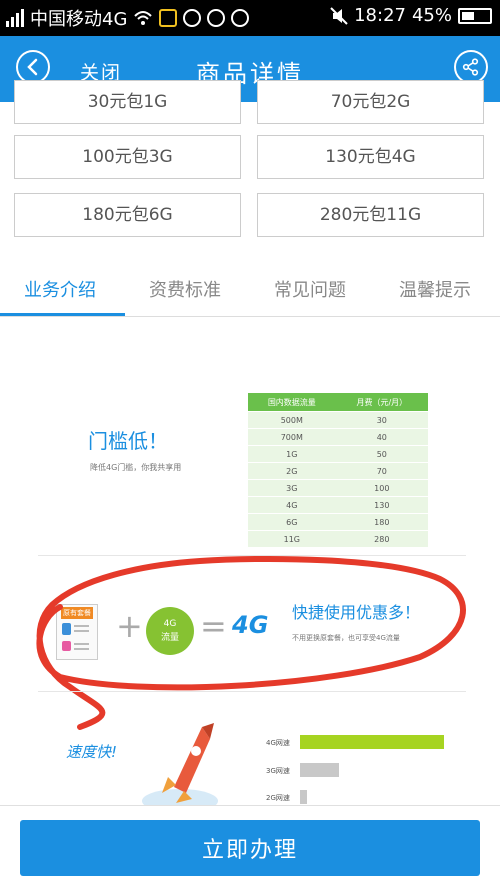 The height and width of the screenshot is (890, 500). Describe the element at coordinates (370, 157) in the screenshot. I see `package-option: 130元包4G` at that location.